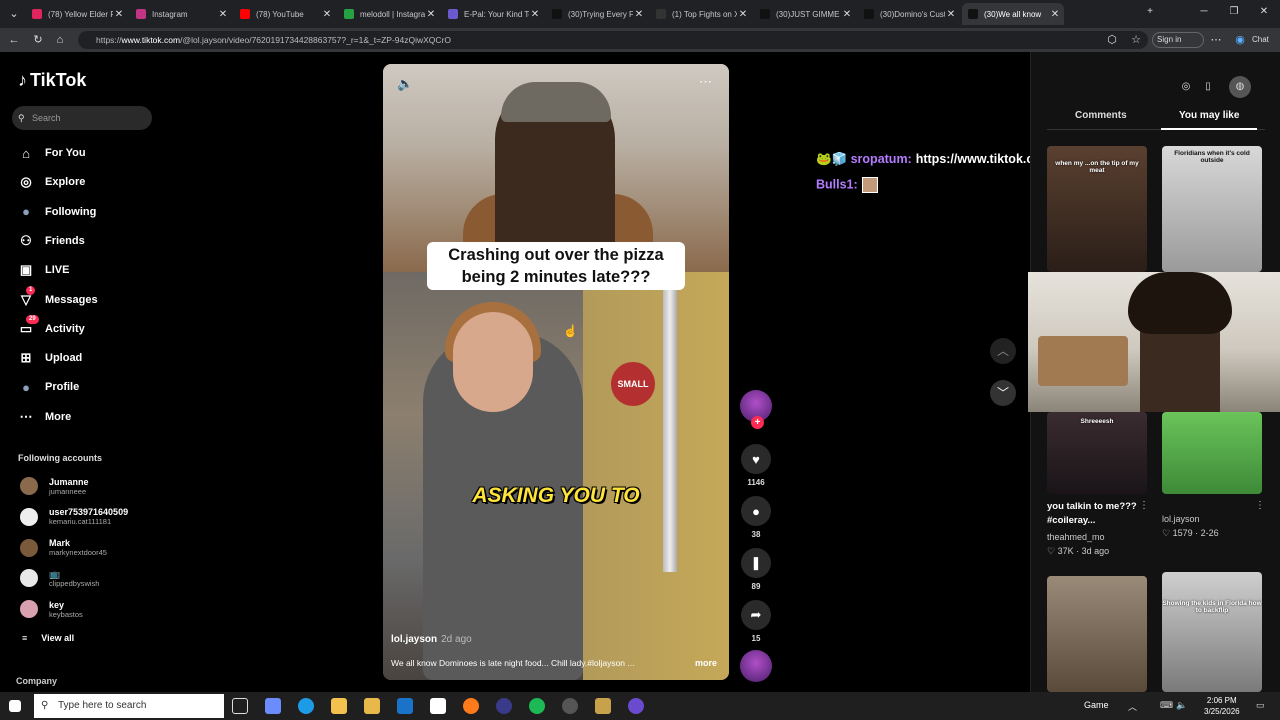  What do you see at coordinates (603, 706) in the screenshot?
I see `game-app-icon` at bounding box center [603, 706].